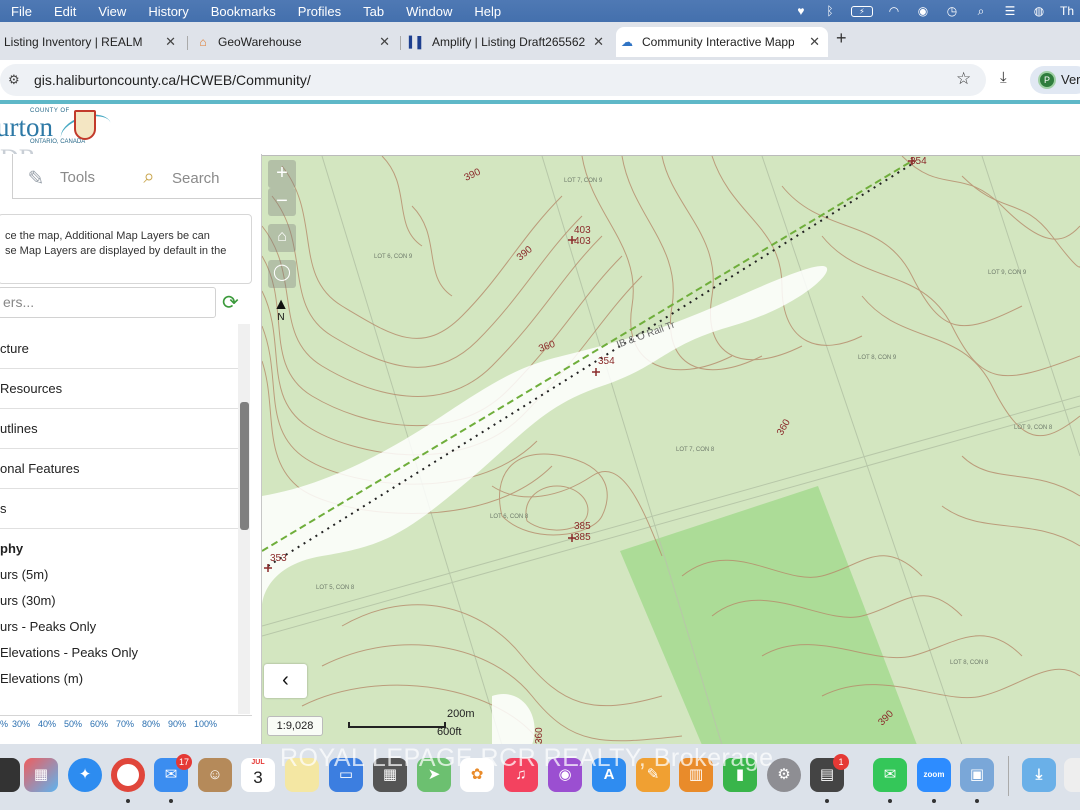 The width and height of the screenshot is (1080, 810). What do you see at coordinates (319, 11) in the screenshot?
I see `menu-profiles: Profiles` at bounding box center [319, 11].